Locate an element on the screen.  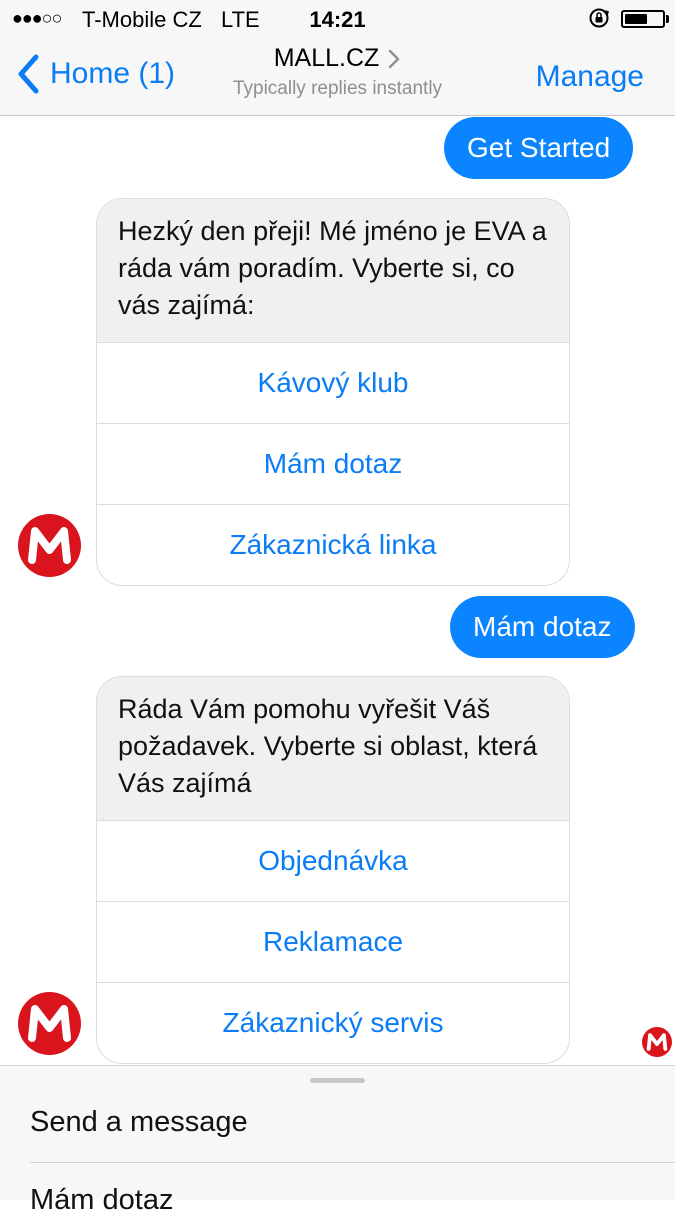
message-composer: Send a message Mám dotaz is located at coordinates (337, 1140).